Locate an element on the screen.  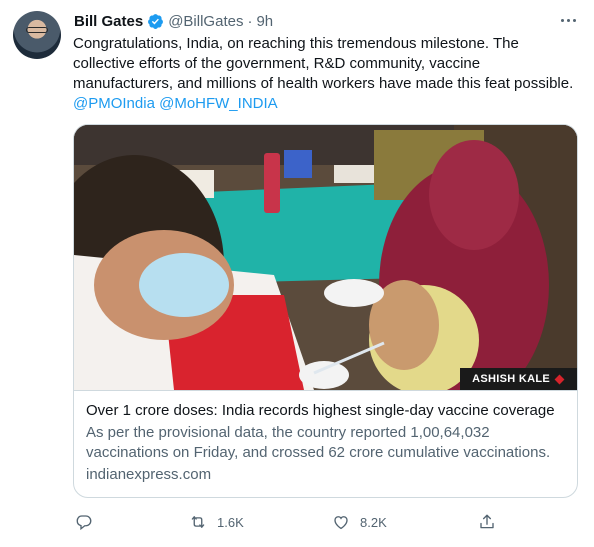
tweet-header: Bill Gates @BillGates · 9h is located at coordinates (173, 21).